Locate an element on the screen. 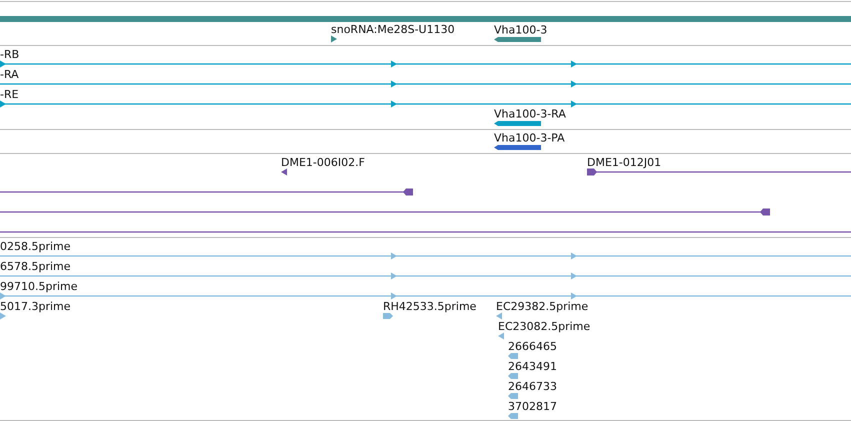 The image size is (851, 421). feature-label: Vha100-3 is located at coordinates (521, 30).